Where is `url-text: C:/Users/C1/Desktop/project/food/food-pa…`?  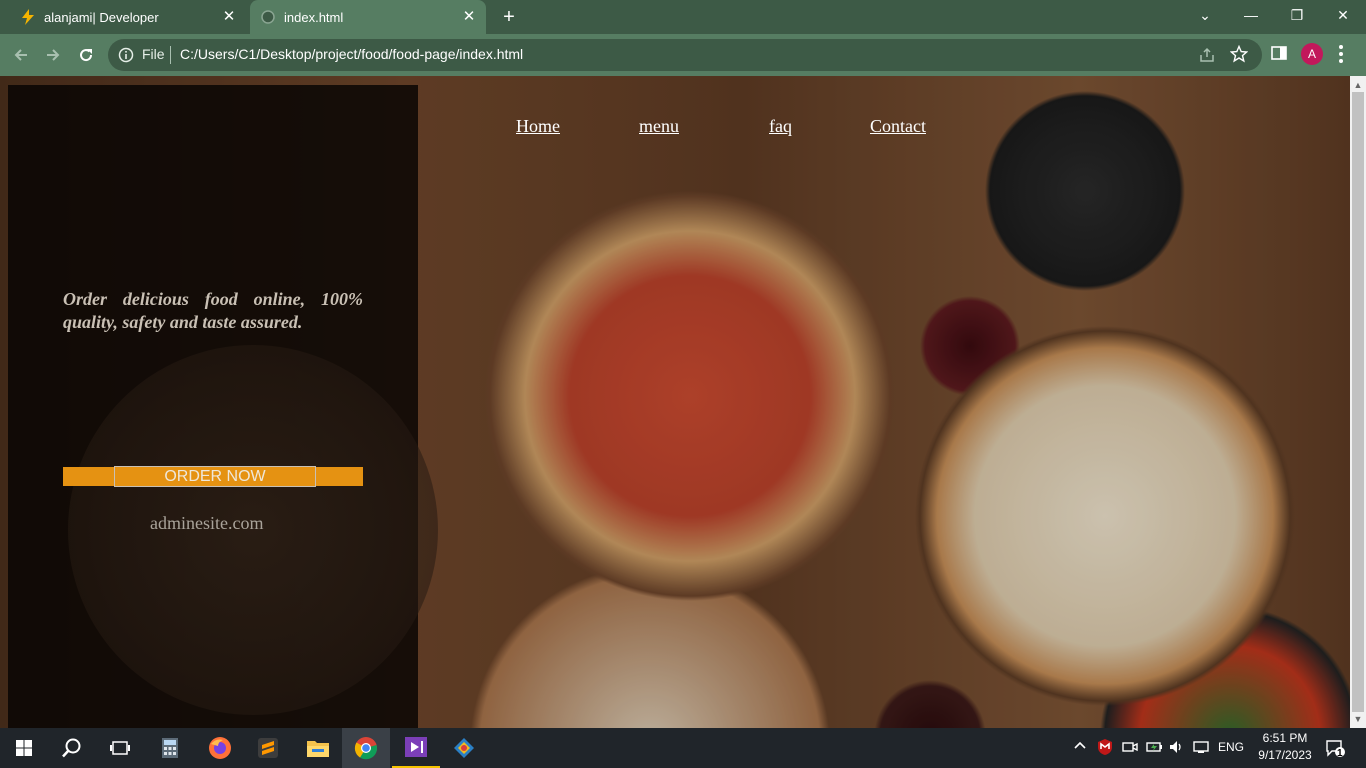 url-text: C:/Users/C1/Desktop/project/food/food-pa… is located at coordinates (351, 54).